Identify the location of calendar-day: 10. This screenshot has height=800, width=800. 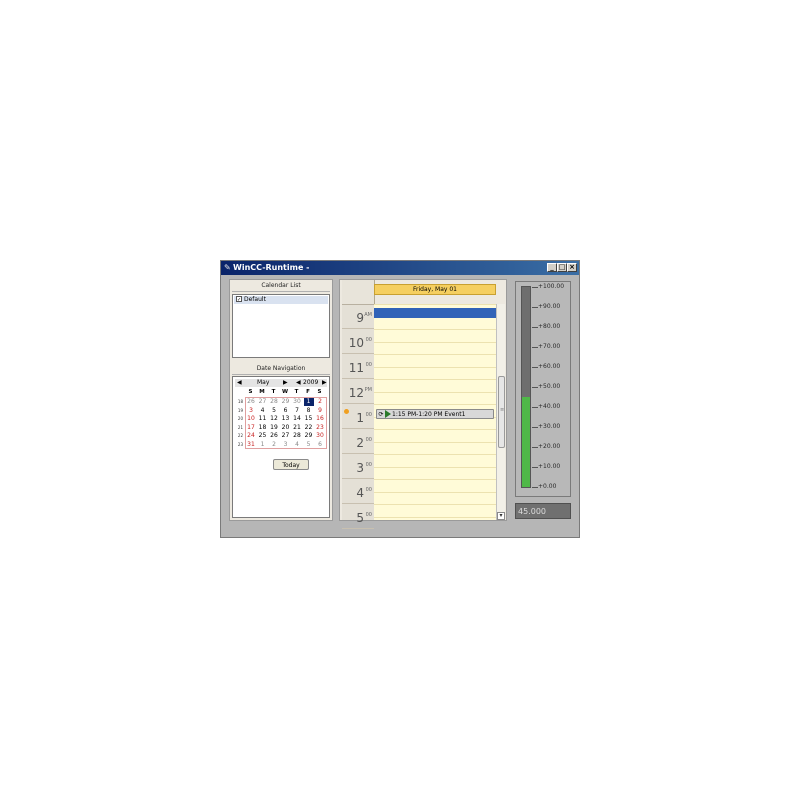
(251, 419).